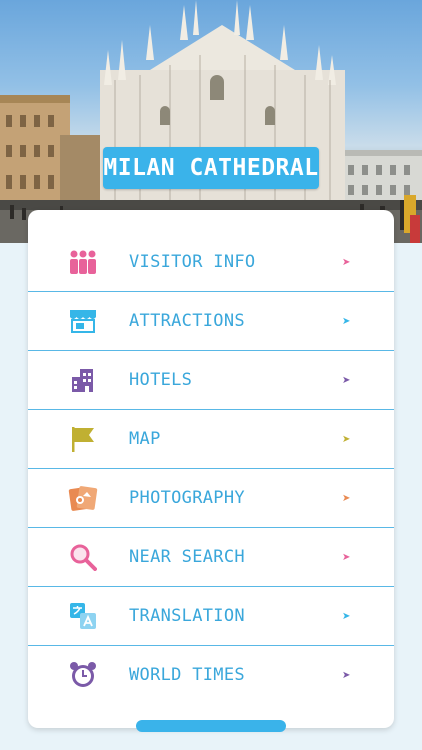 Image resolution: width=422 pixels, height=750 pixels. Describe the element at coordinates (211, 439) in the screenshot. I see `menu-item-map: MAP ➤` at that location.